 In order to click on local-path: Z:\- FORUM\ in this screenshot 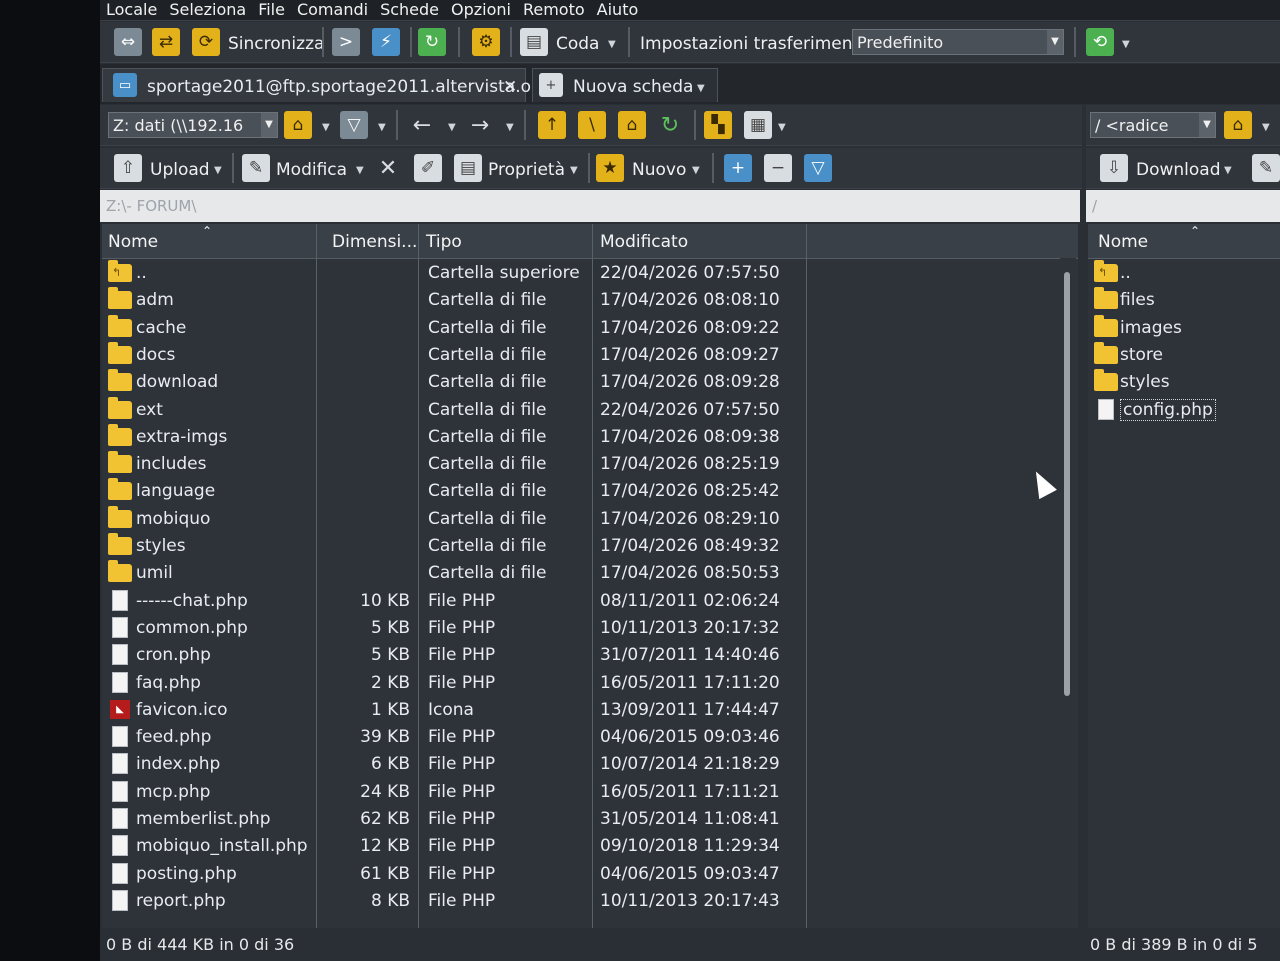, I will do `click(590, 206)`.